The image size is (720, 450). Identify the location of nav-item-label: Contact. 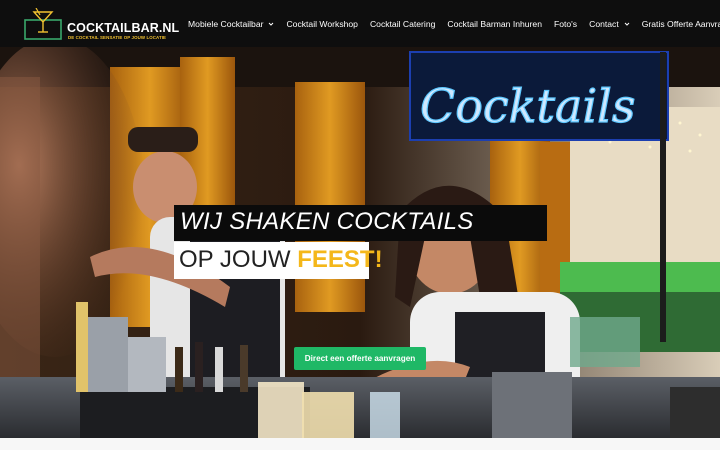
(604, 23).